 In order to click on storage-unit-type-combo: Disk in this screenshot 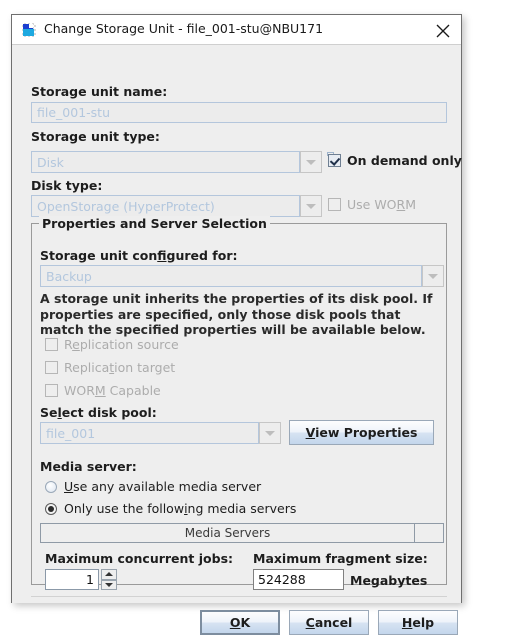, I will do `click(176, 162)`.